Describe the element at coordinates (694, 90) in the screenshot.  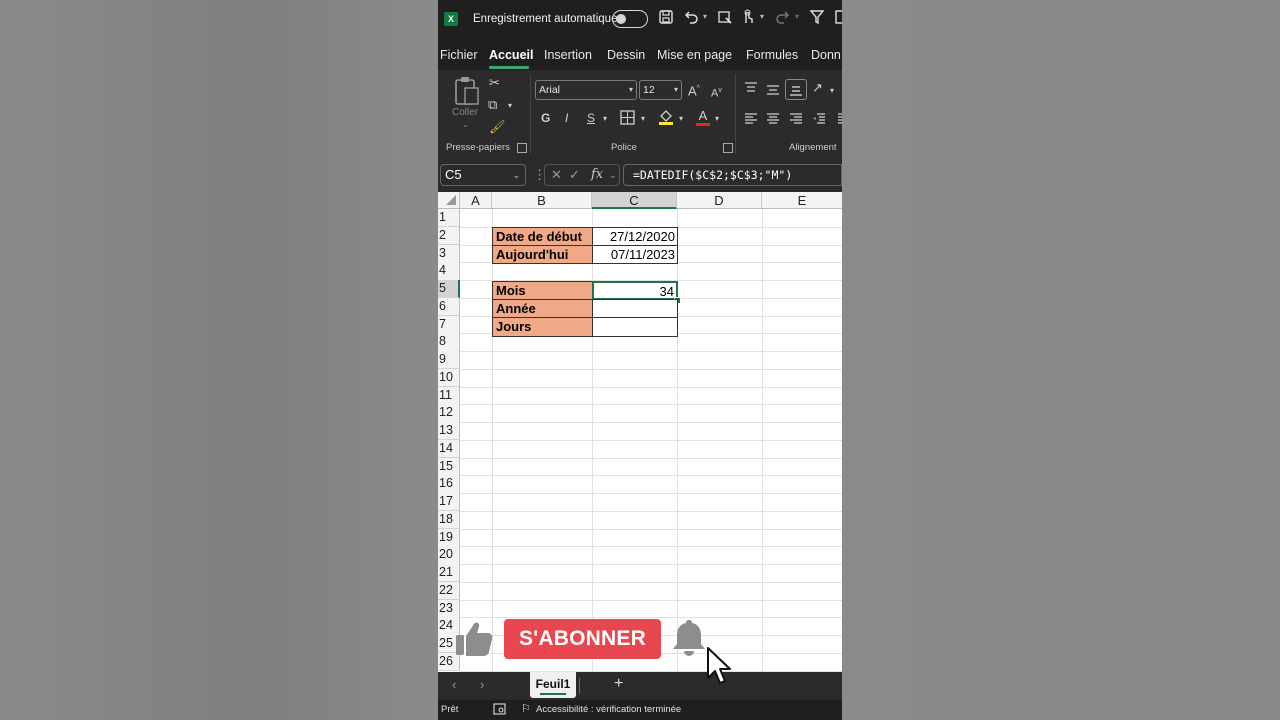
I see `grow-font-button: A^` at that location.